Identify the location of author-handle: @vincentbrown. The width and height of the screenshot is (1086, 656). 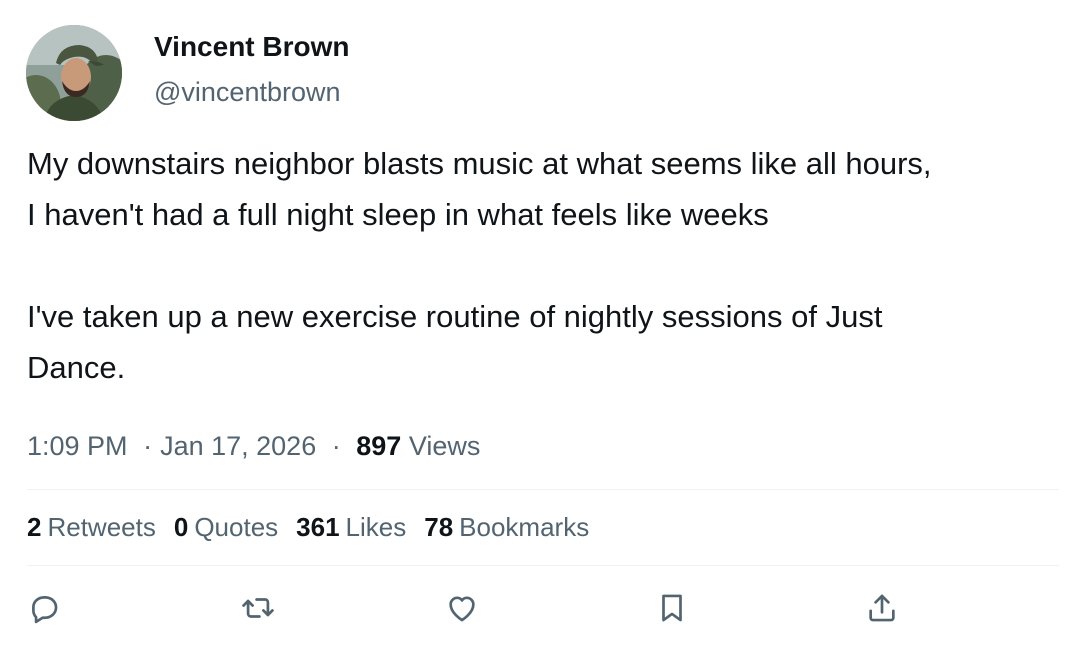
(247, 92).